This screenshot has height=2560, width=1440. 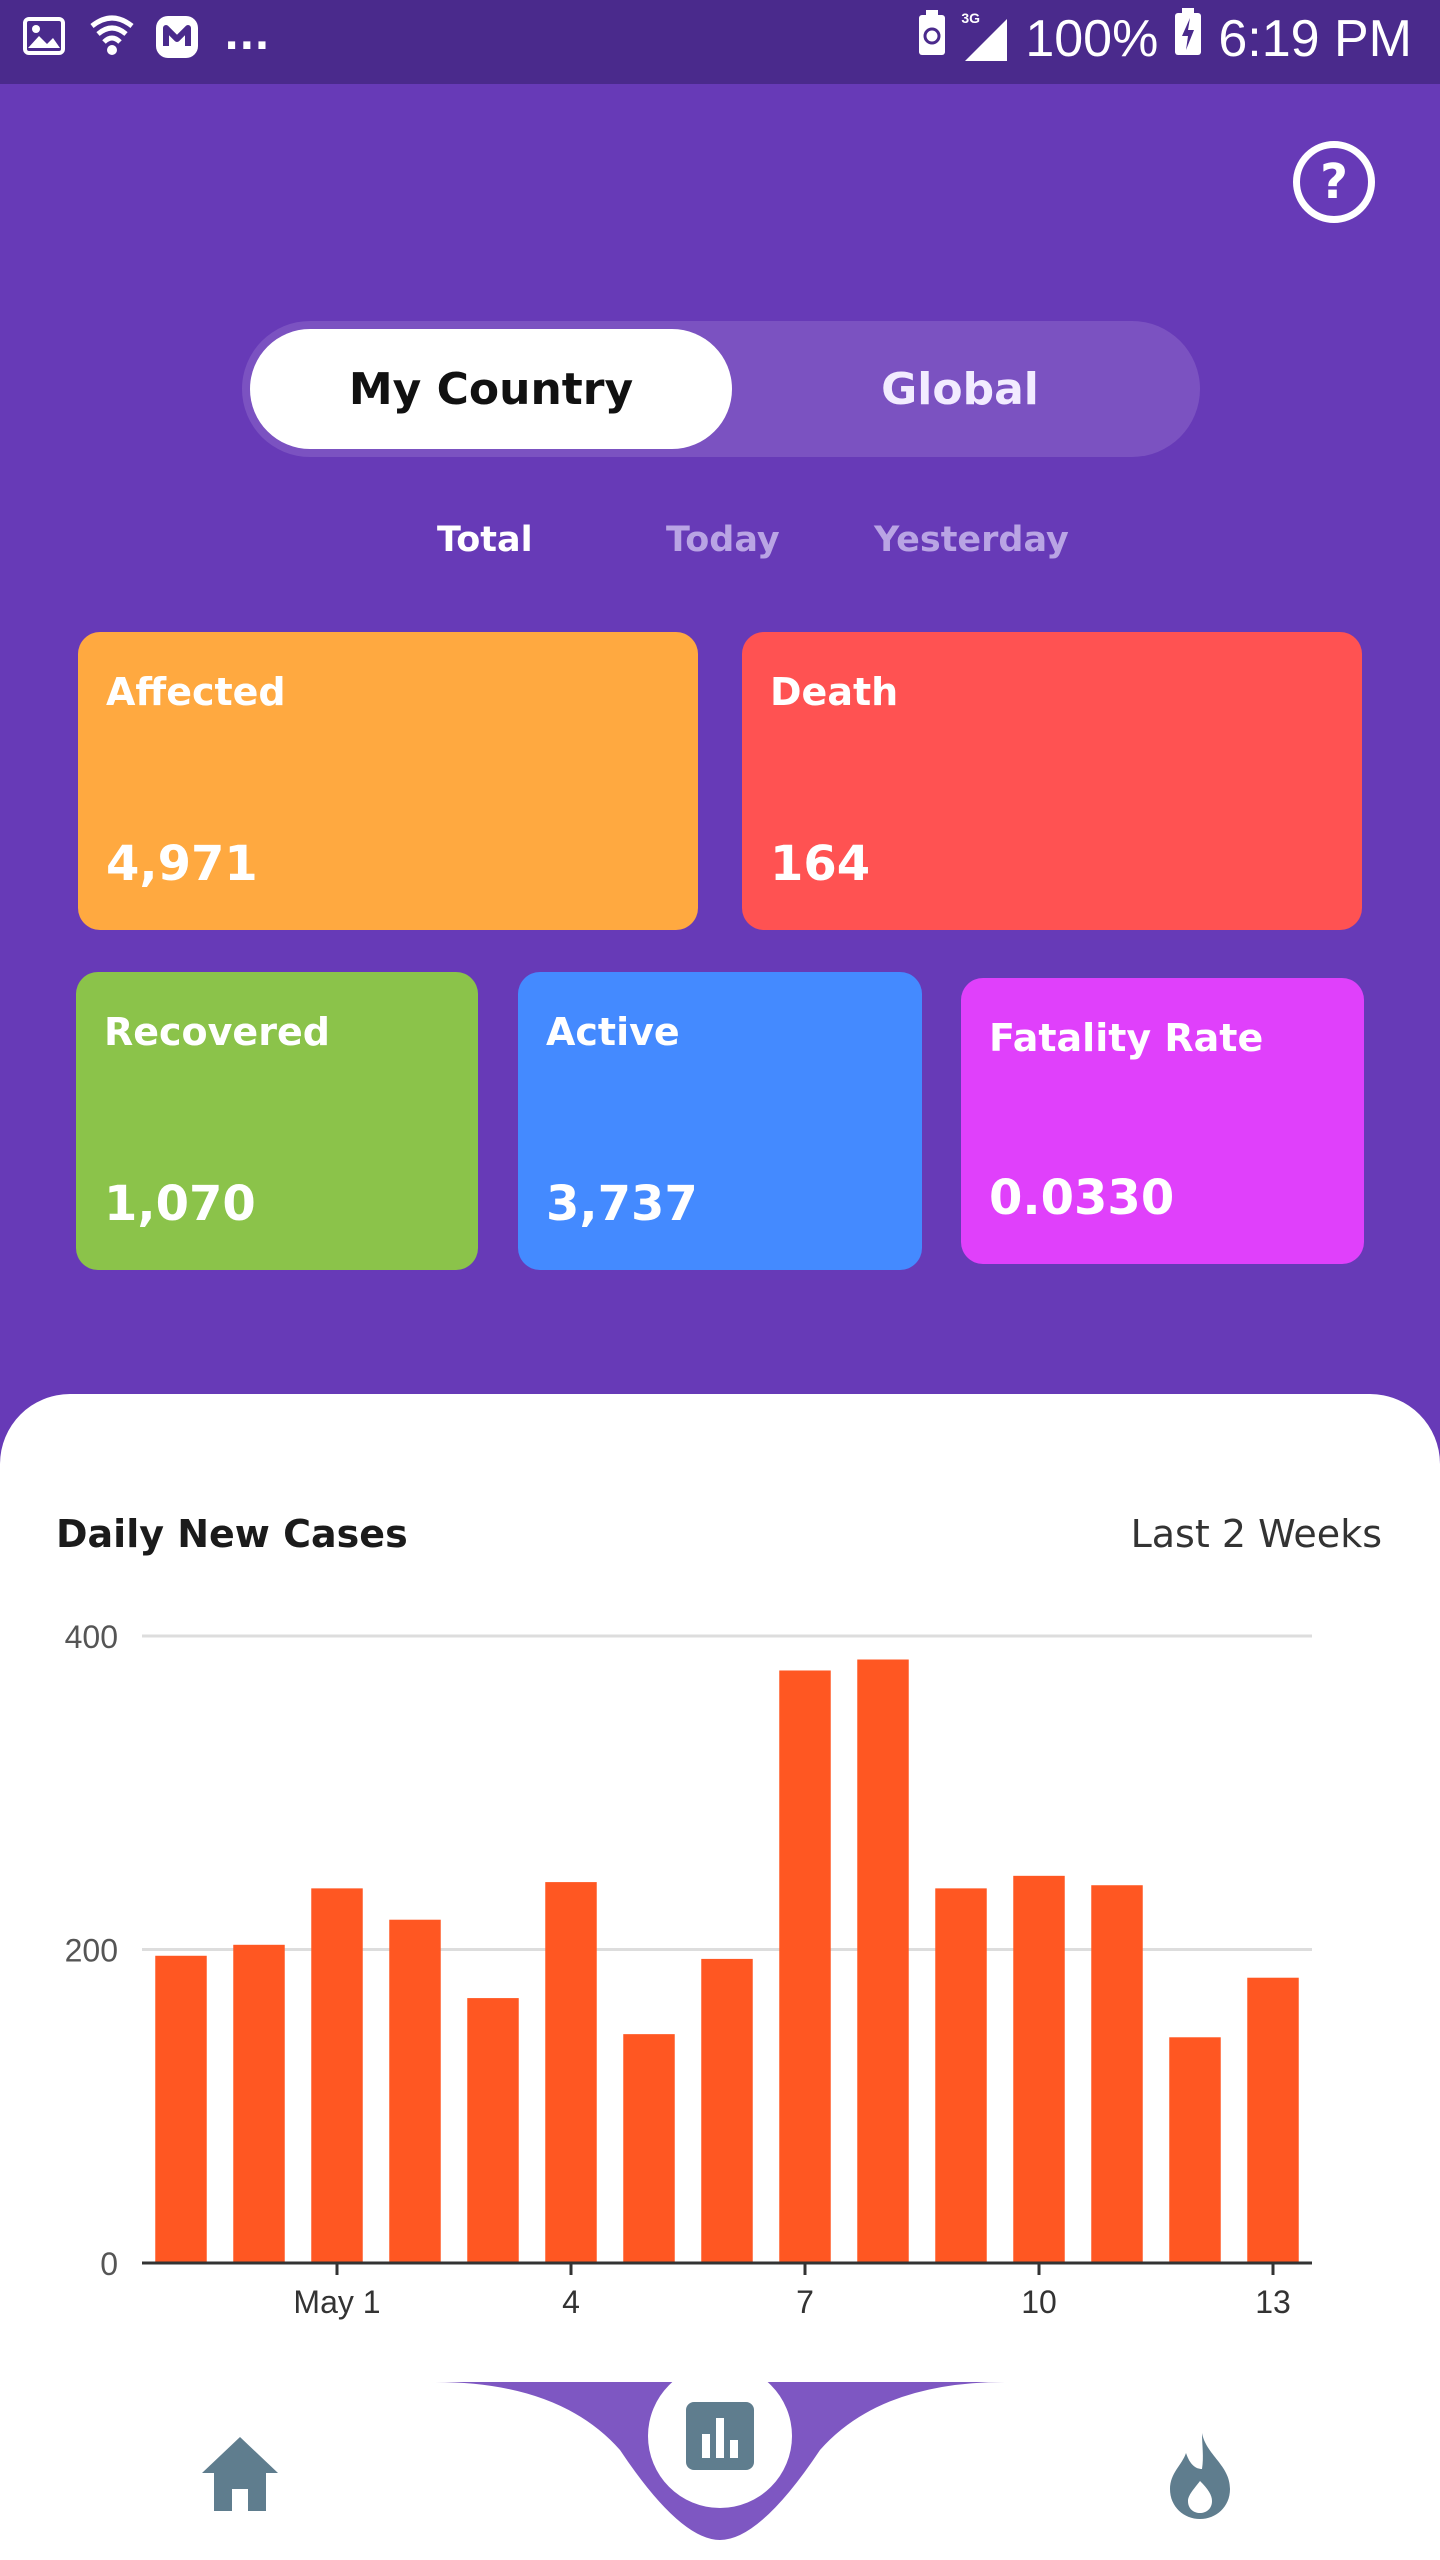 What do you see at coordinates (1315, 38) in the screenshot?
I see `clock: 6:19 PM` at bounding box center [1315, 38].